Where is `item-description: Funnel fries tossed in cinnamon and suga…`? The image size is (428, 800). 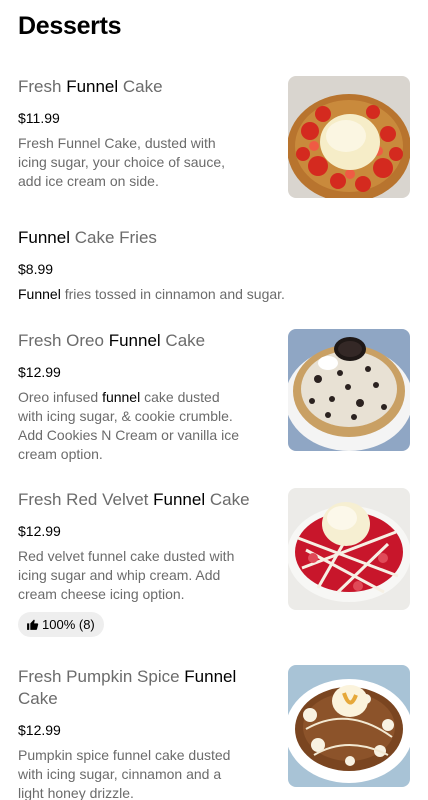
item-description: Funnel fries tossed in cinnamon and suga… is located at coordinates (151, 294).